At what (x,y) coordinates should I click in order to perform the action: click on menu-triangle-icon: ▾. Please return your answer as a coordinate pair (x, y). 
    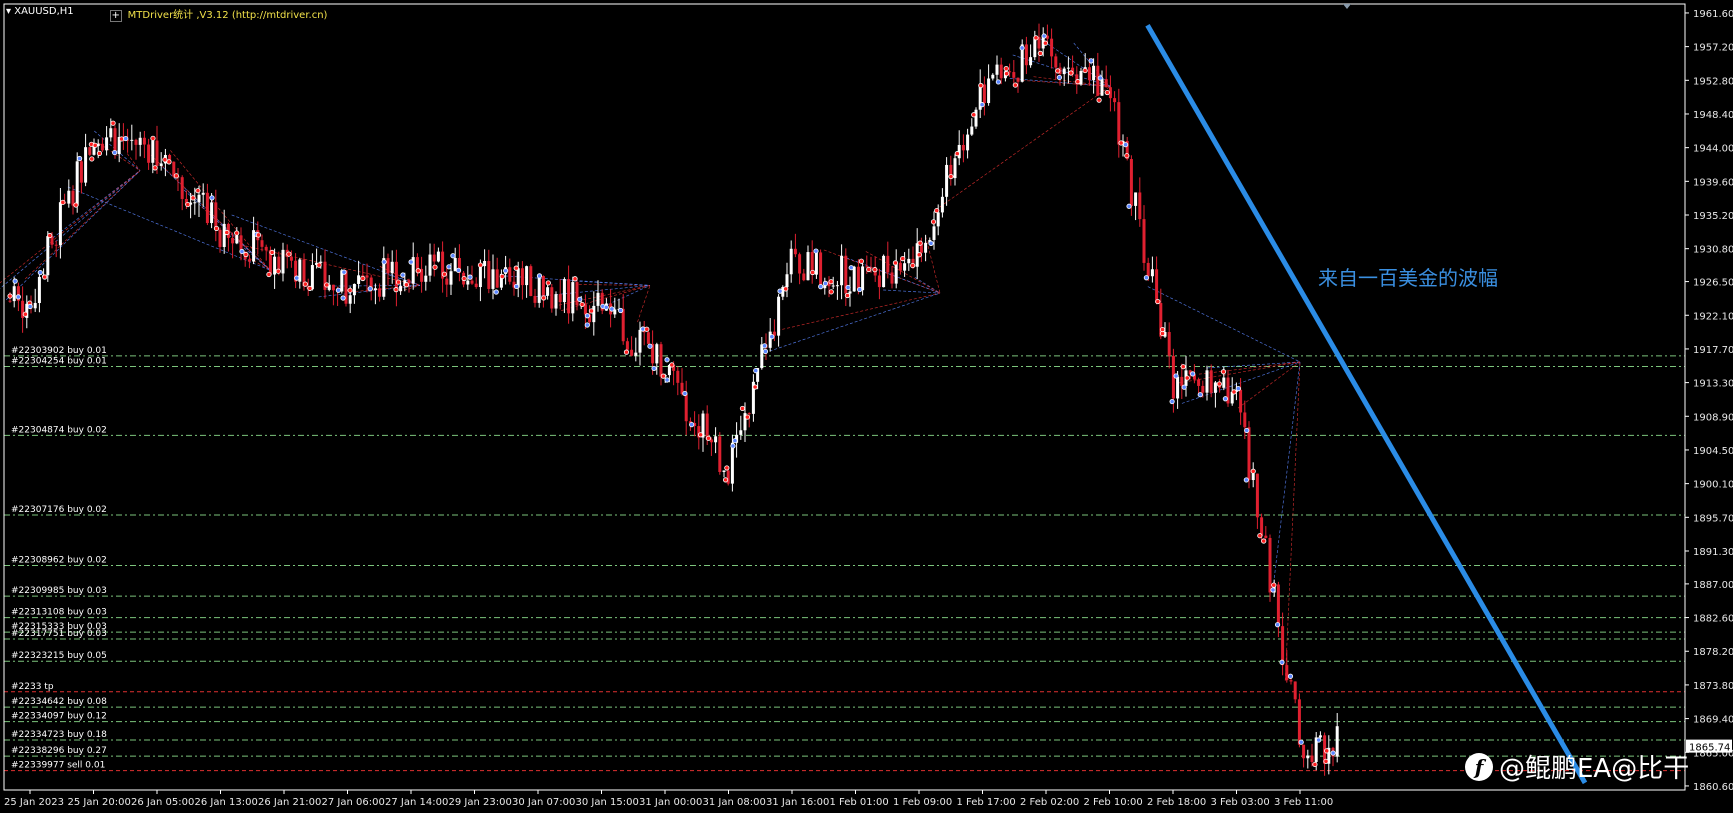
    Looking at the image, I should click on (8, 11).